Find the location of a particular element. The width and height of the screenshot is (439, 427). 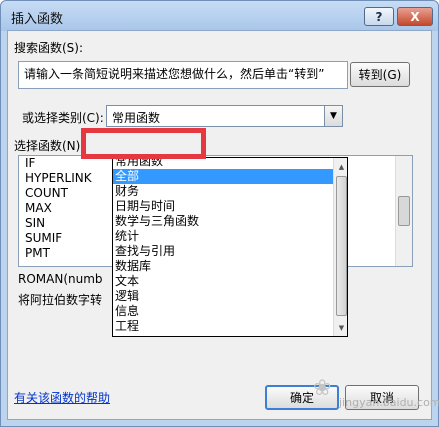

scroll-down-icon: ▼ is located at coordinates (340, 327).